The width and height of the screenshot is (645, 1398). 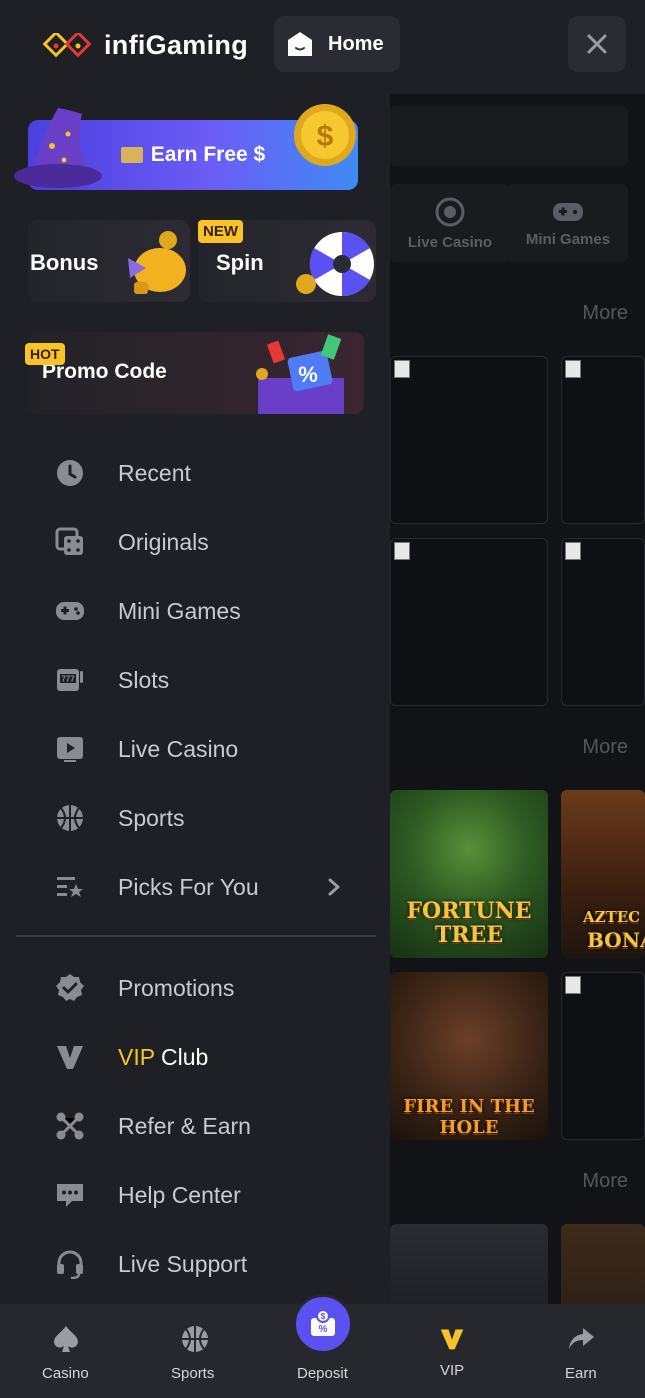 I want to click on top-header: infiGaming Home, so click(x=322, y=47).